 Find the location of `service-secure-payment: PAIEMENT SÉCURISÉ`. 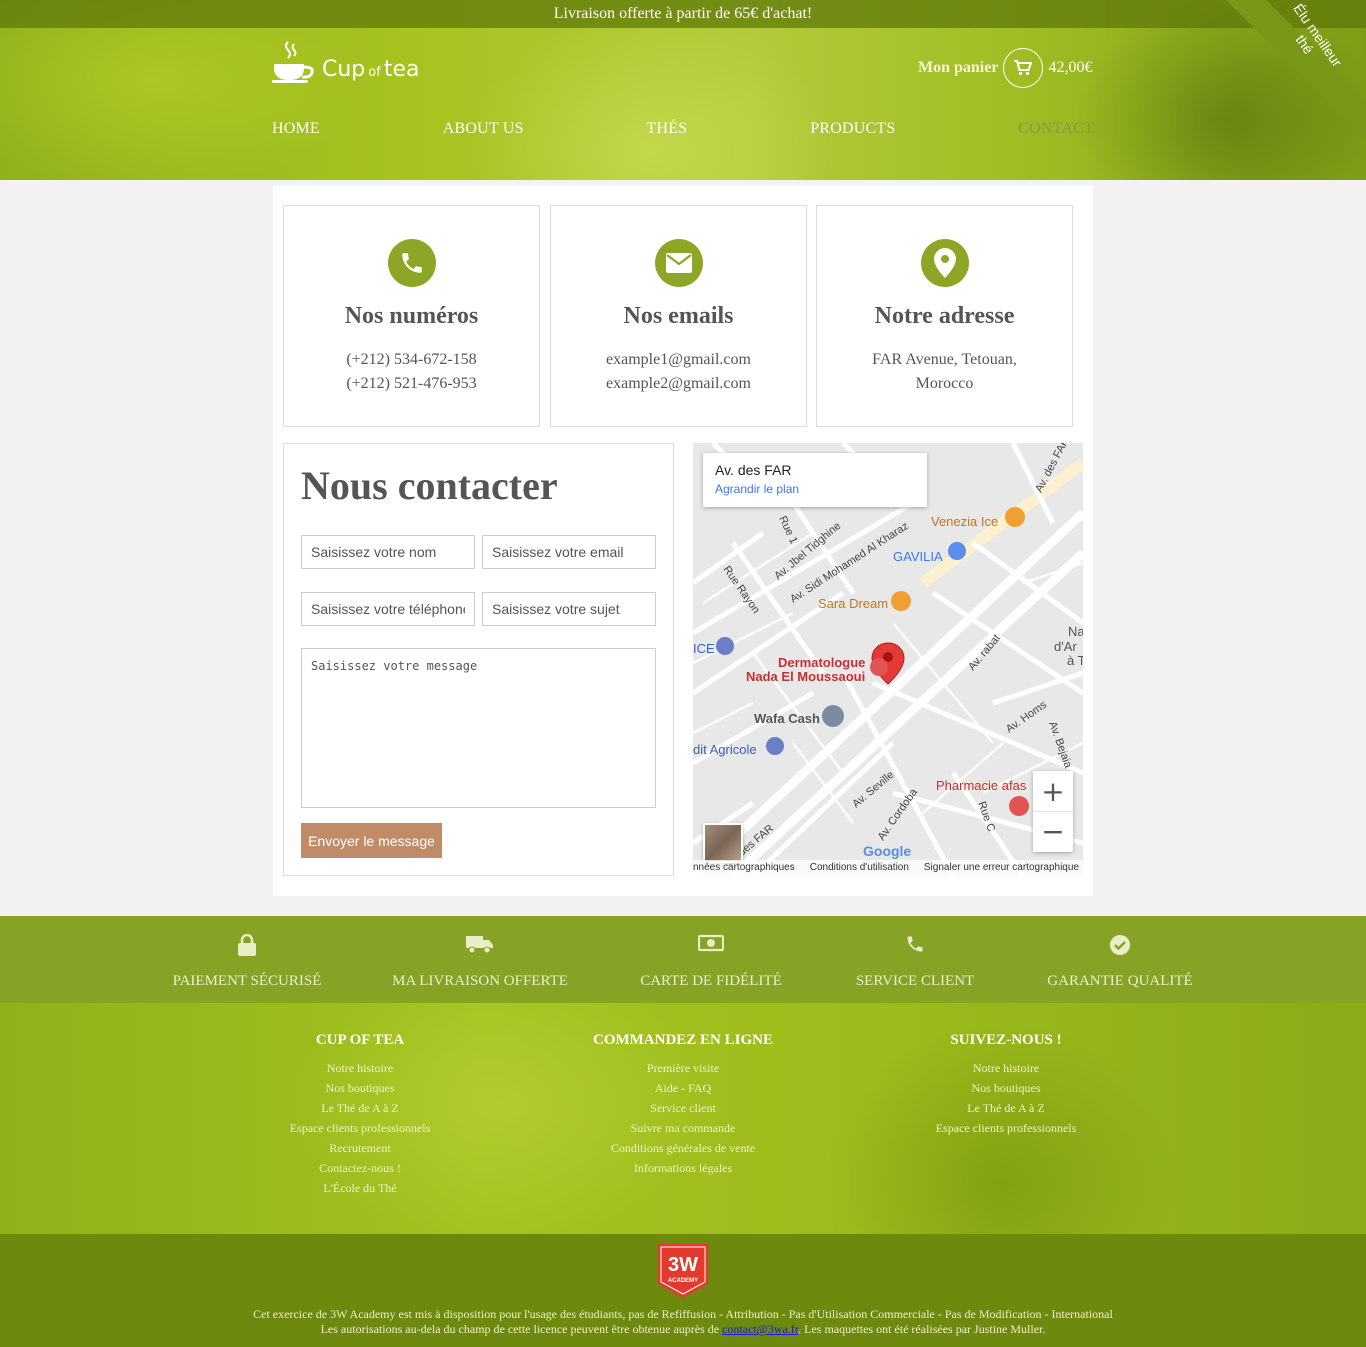

service-secure-payment: PAIEMENT SÉCURISÉ is located at coordinates (247, 962).